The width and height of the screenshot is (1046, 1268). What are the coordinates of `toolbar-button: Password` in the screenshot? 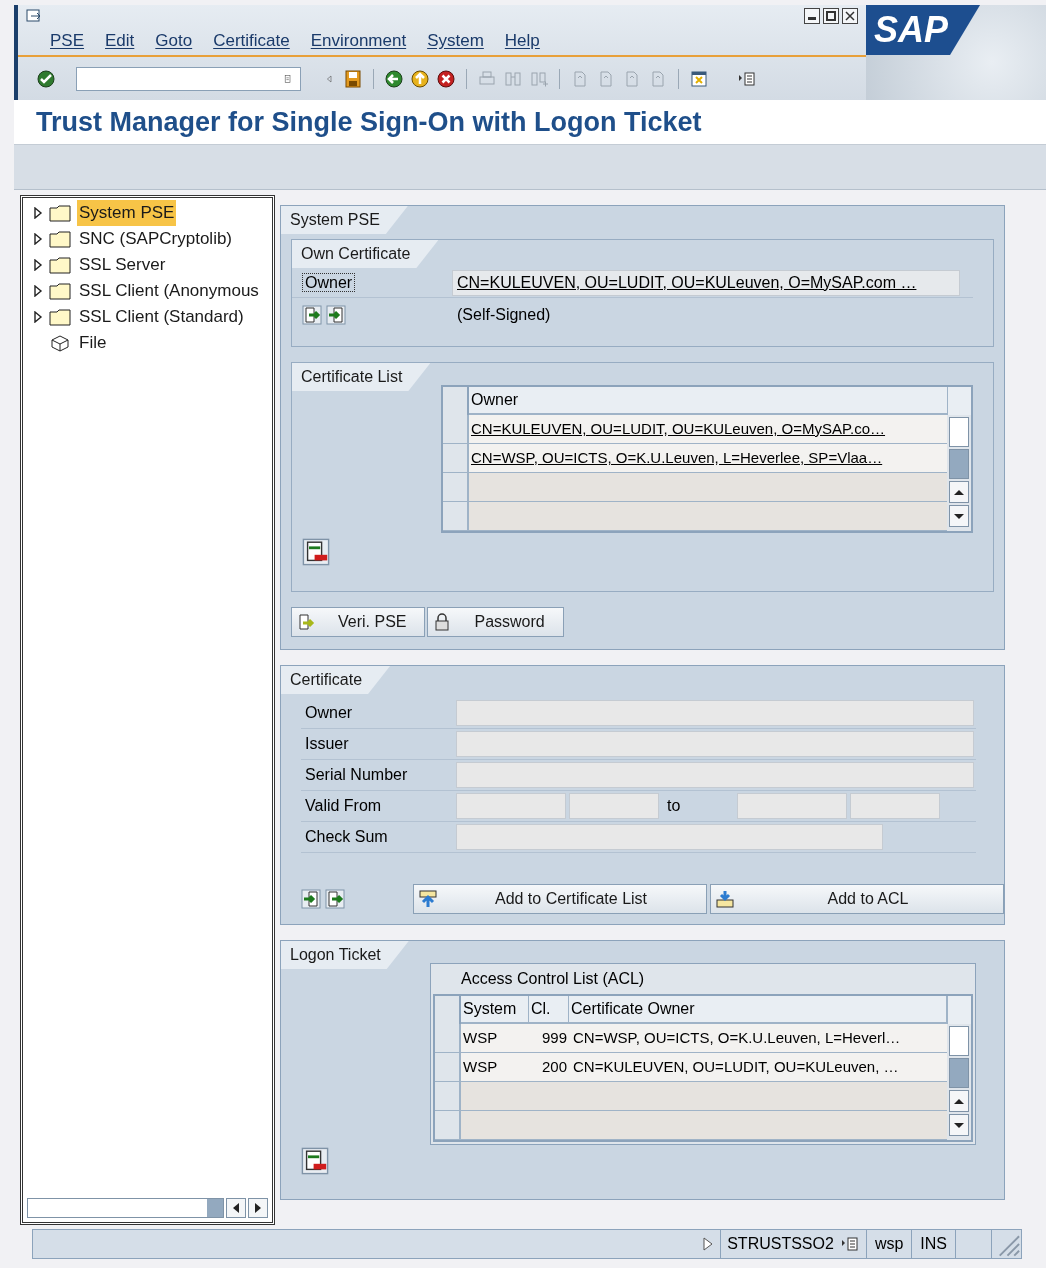 It's located at (495, 622).